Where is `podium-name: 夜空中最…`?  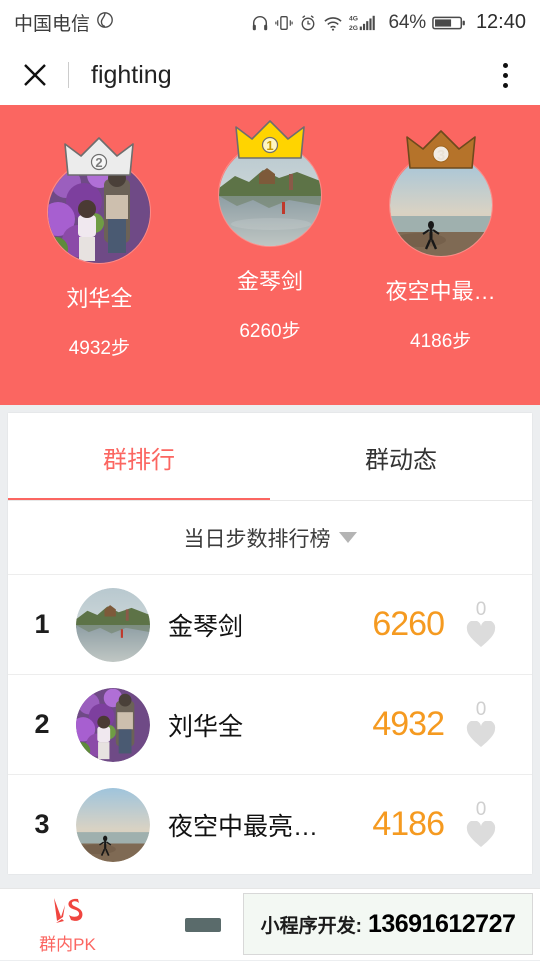
podium-name: 夜空中最… is located at coordinates (440, 291).